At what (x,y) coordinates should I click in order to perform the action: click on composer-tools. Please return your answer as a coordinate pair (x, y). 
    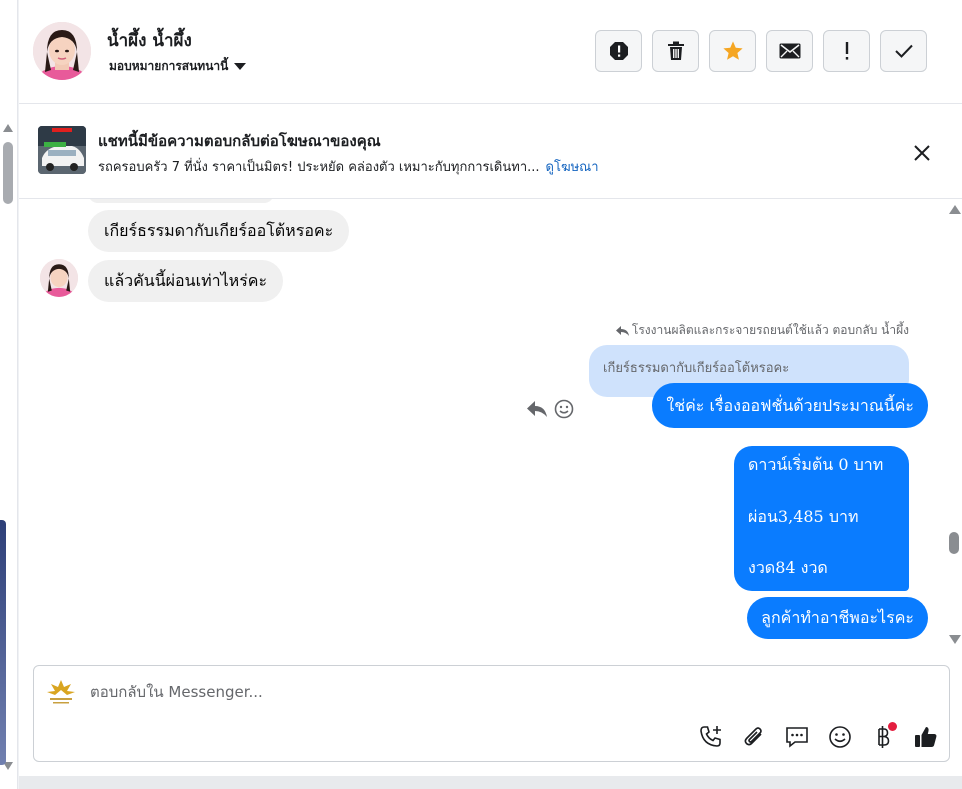
    Looking at the image, I should click on (818, 736).